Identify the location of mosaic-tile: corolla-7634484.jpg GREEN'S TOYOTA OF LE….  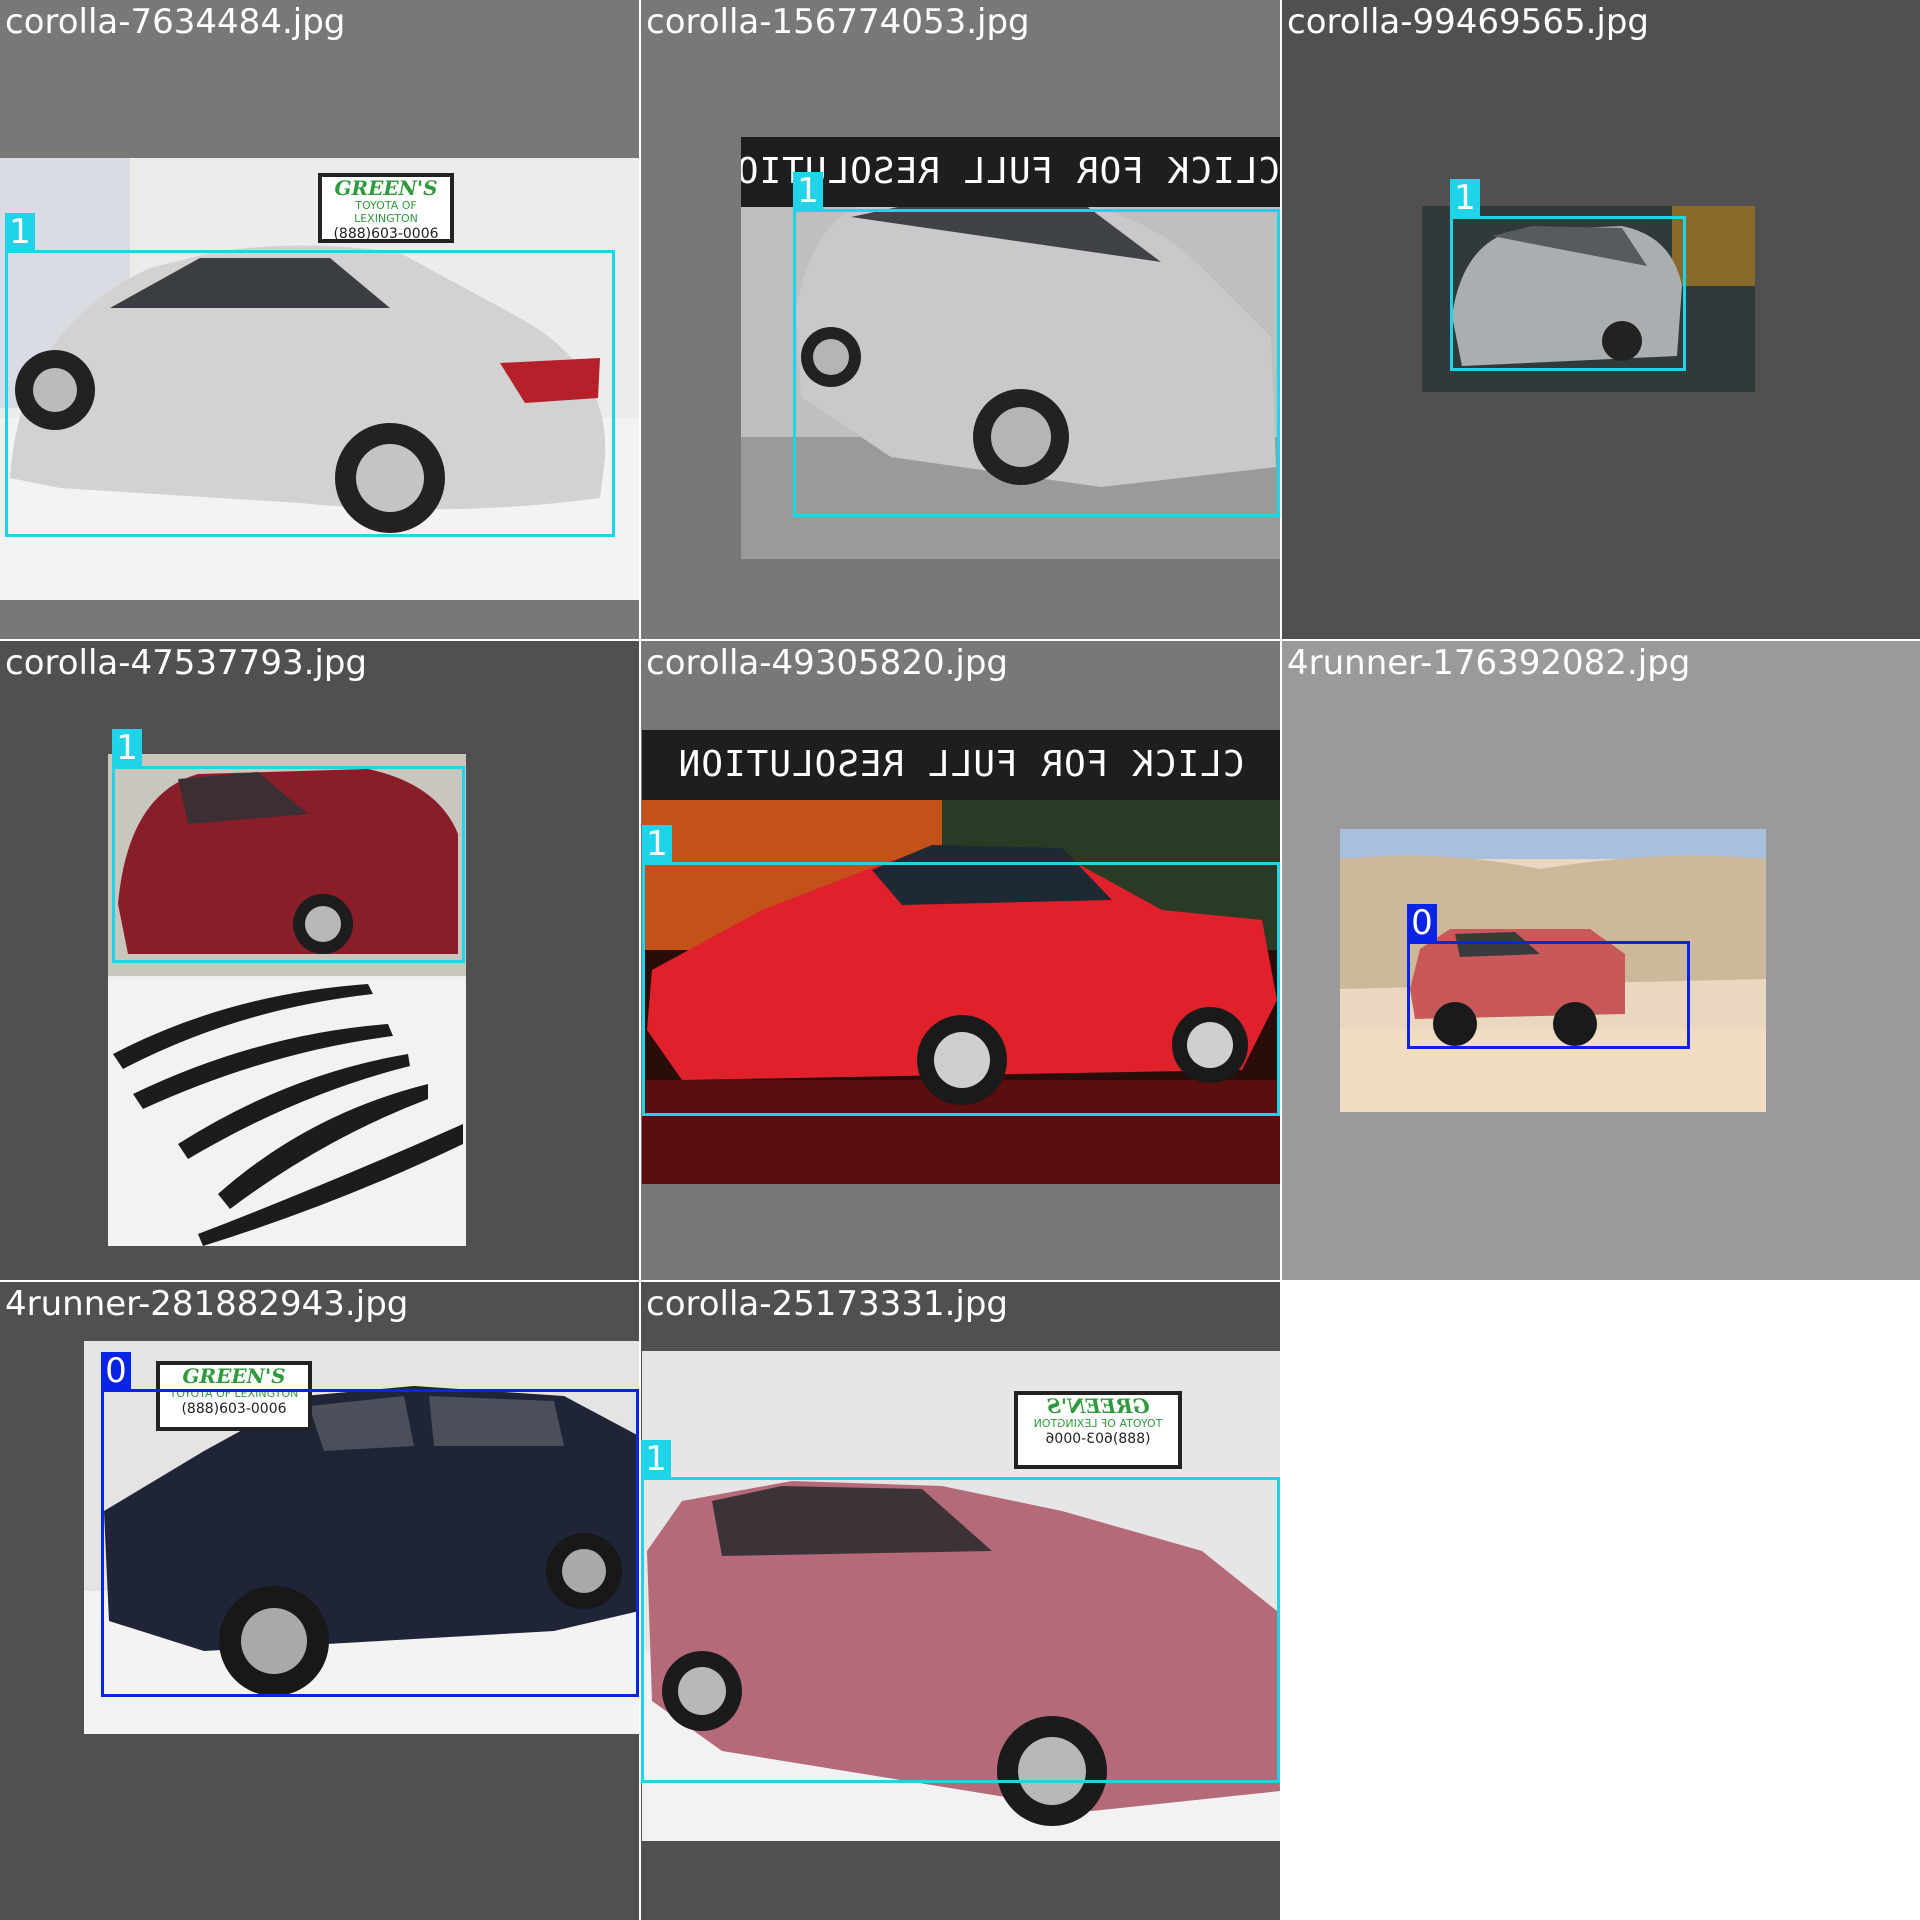
(319, 319).